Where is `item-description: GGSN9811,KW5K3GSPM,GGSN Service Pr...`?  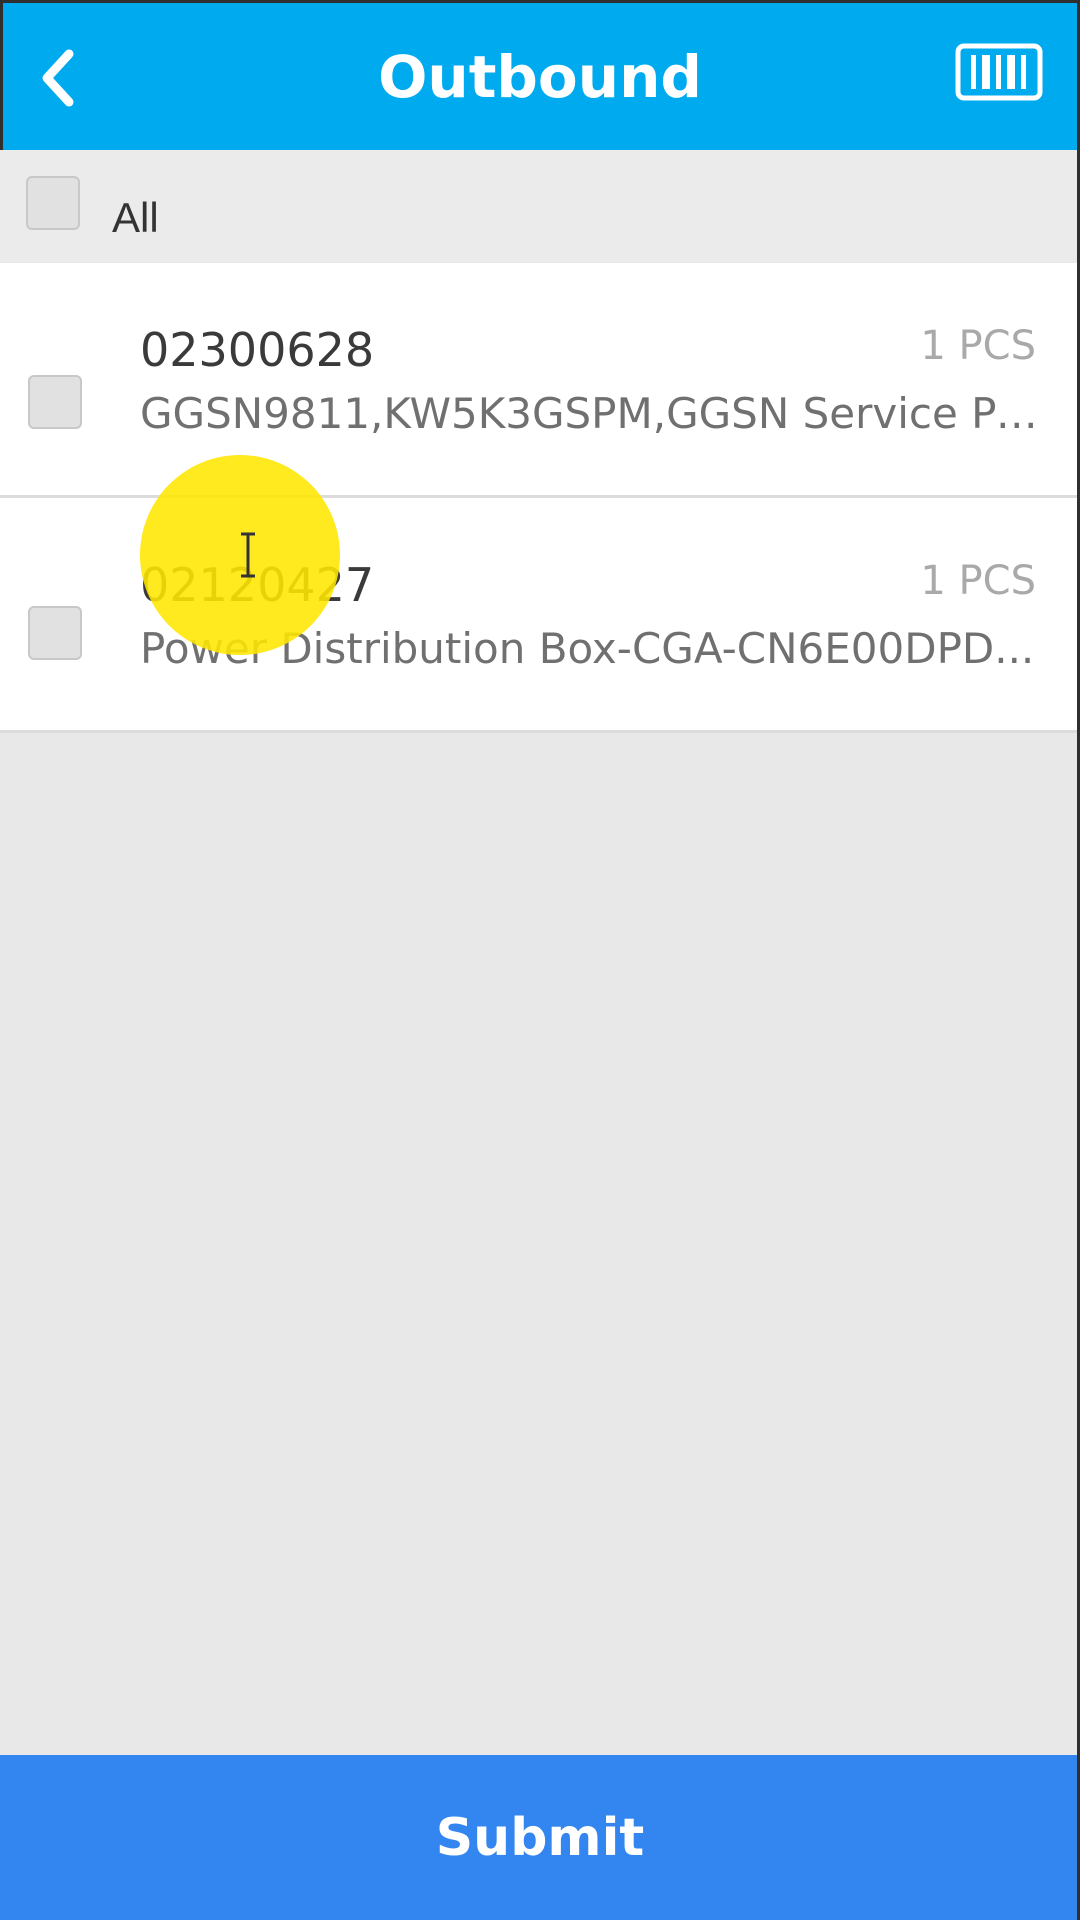
item-description: GGSN9811,KW5K3GSPM,GGSN Service Pr... is located at coordinates (590, 413).